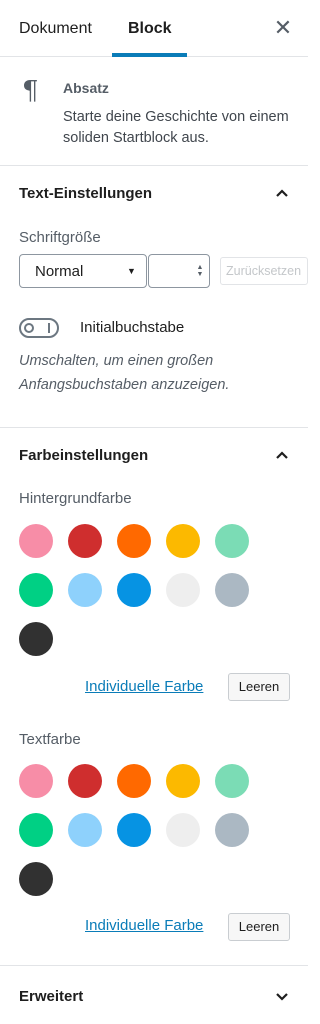 The width and height of the screenshot is (320, 1024). Describe the element at coordinates (83, 455) in the screenshot. I see `color-settings-heading: Farbeinstellungen` at that location.